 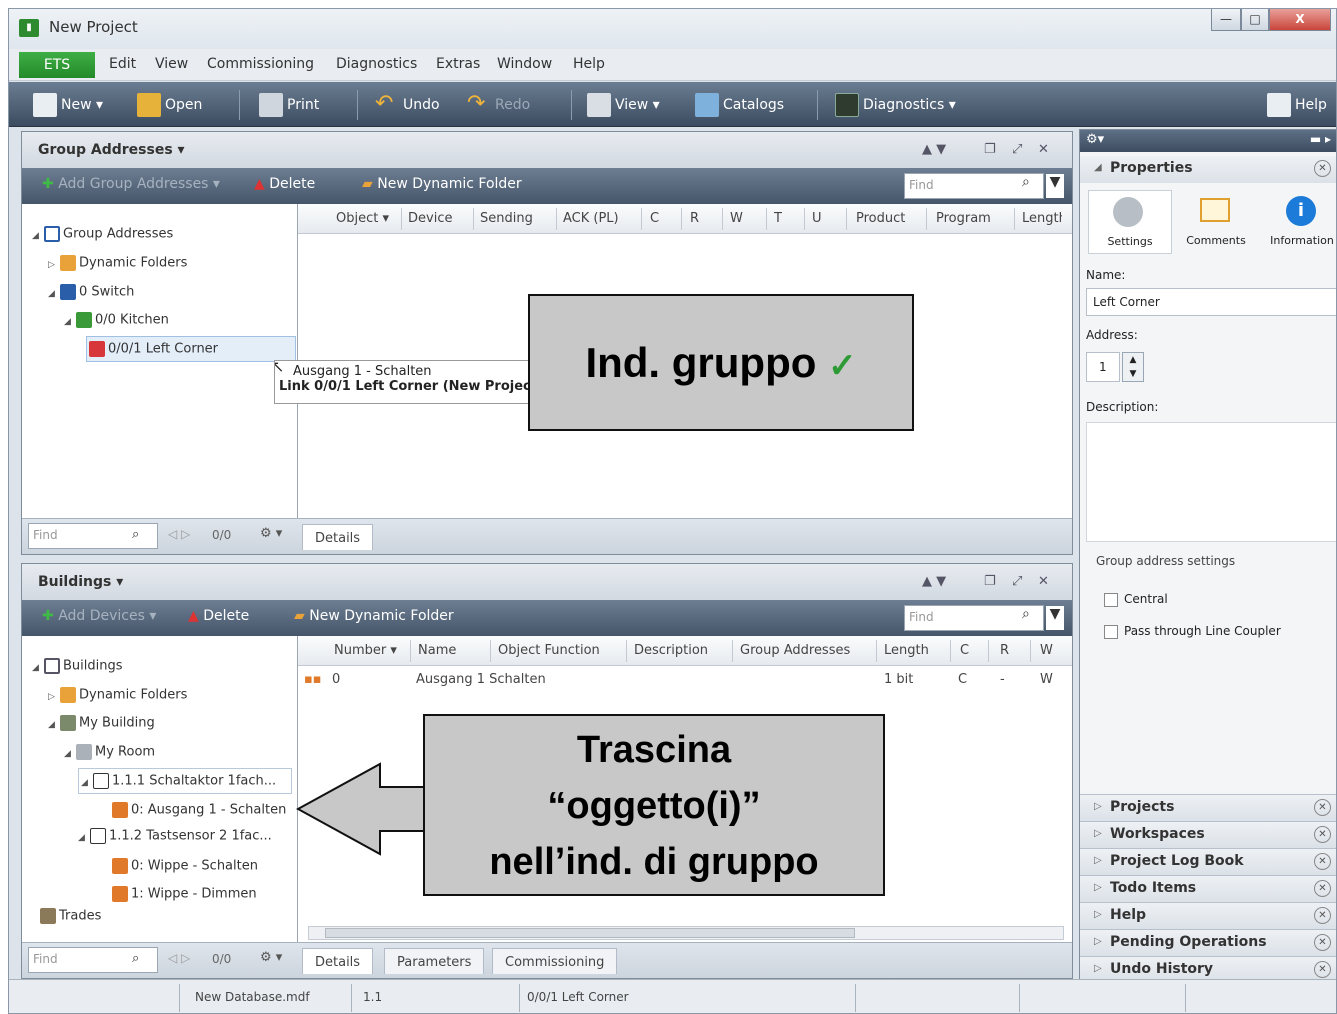 What do you see at coordinates (963, 218) in the screenshot?
I see `col-program: Program` at bounding box center [963, 218].